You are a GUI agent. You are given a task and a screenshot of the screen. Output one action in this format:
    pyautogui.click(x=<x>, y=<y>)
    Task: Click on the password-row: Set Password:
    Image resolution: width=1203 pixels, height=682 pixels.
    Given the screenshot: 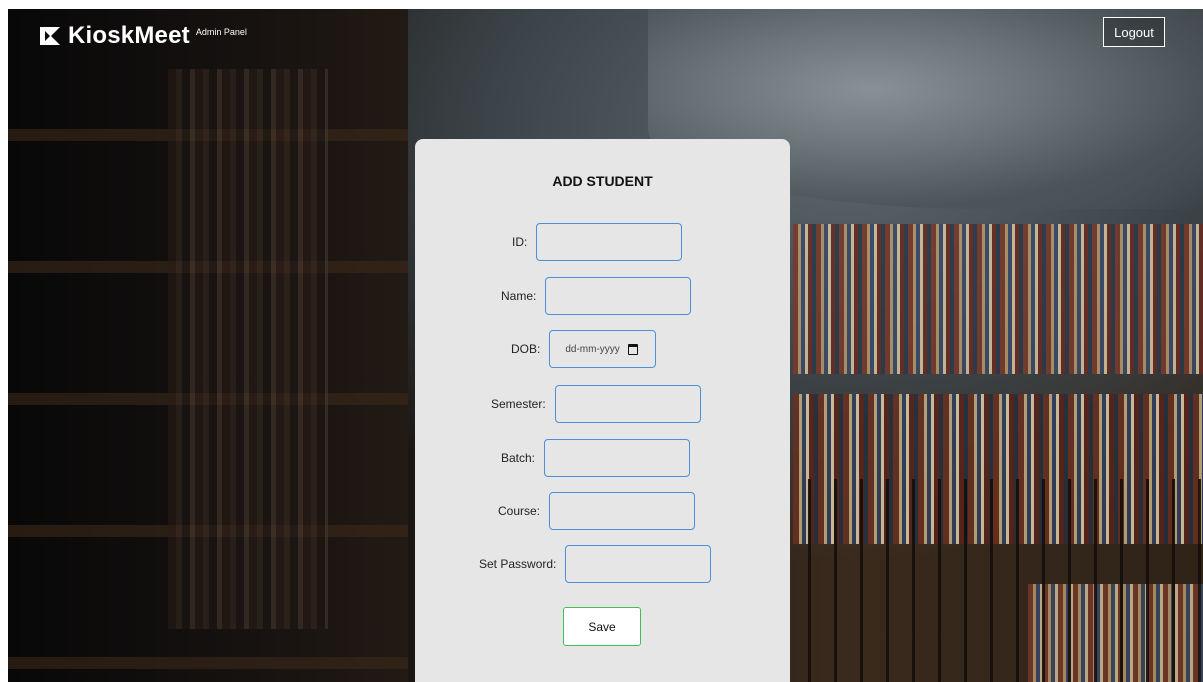 What is the action you would take?
    pyautogui.click(x=595, y=564)
    